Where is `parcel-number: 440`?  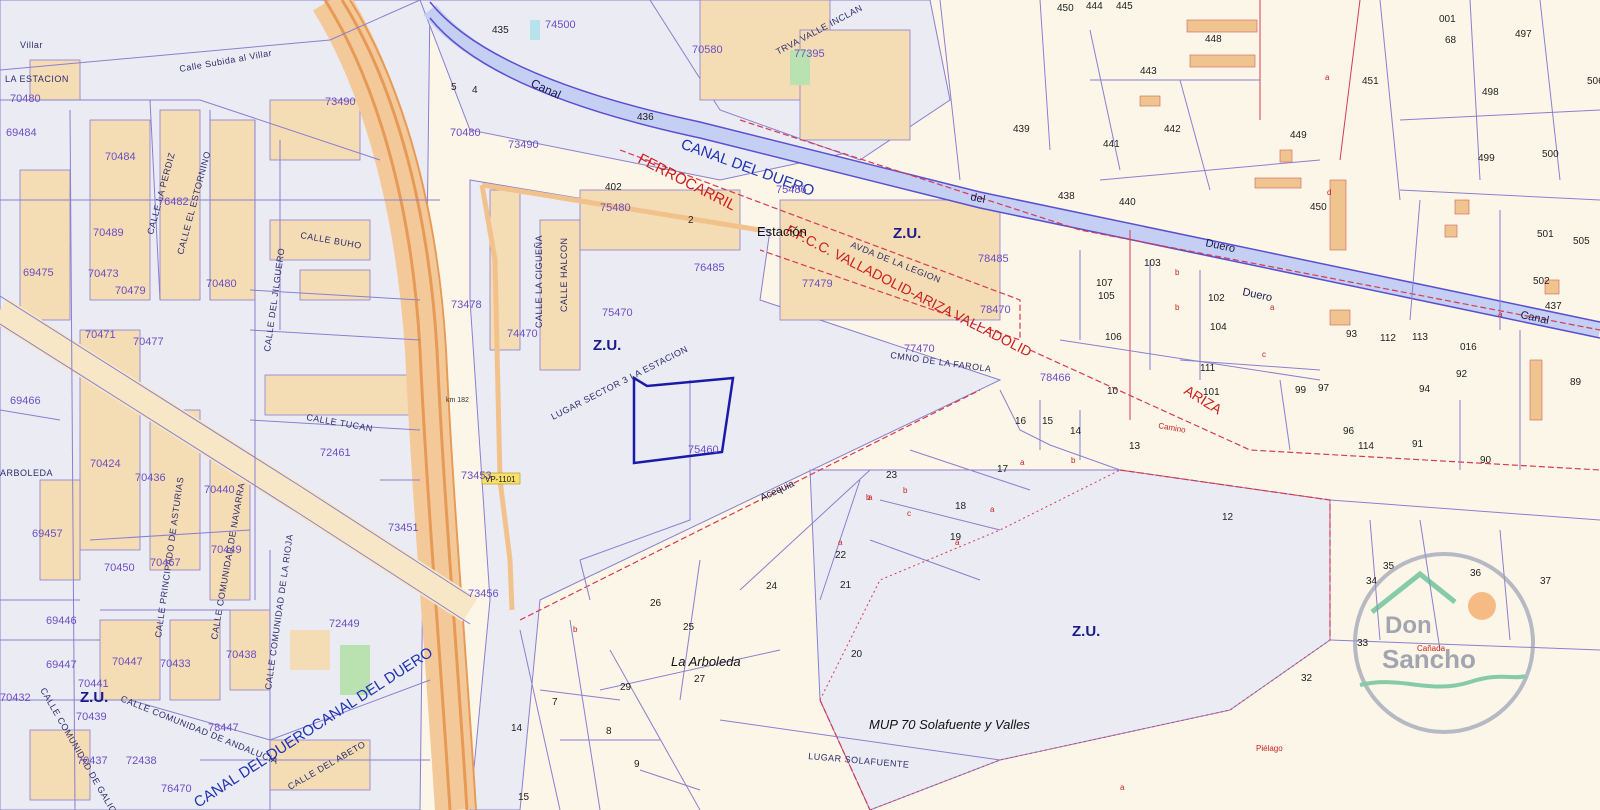
parcel-number: 440 is located at coordinates (1127, 202).